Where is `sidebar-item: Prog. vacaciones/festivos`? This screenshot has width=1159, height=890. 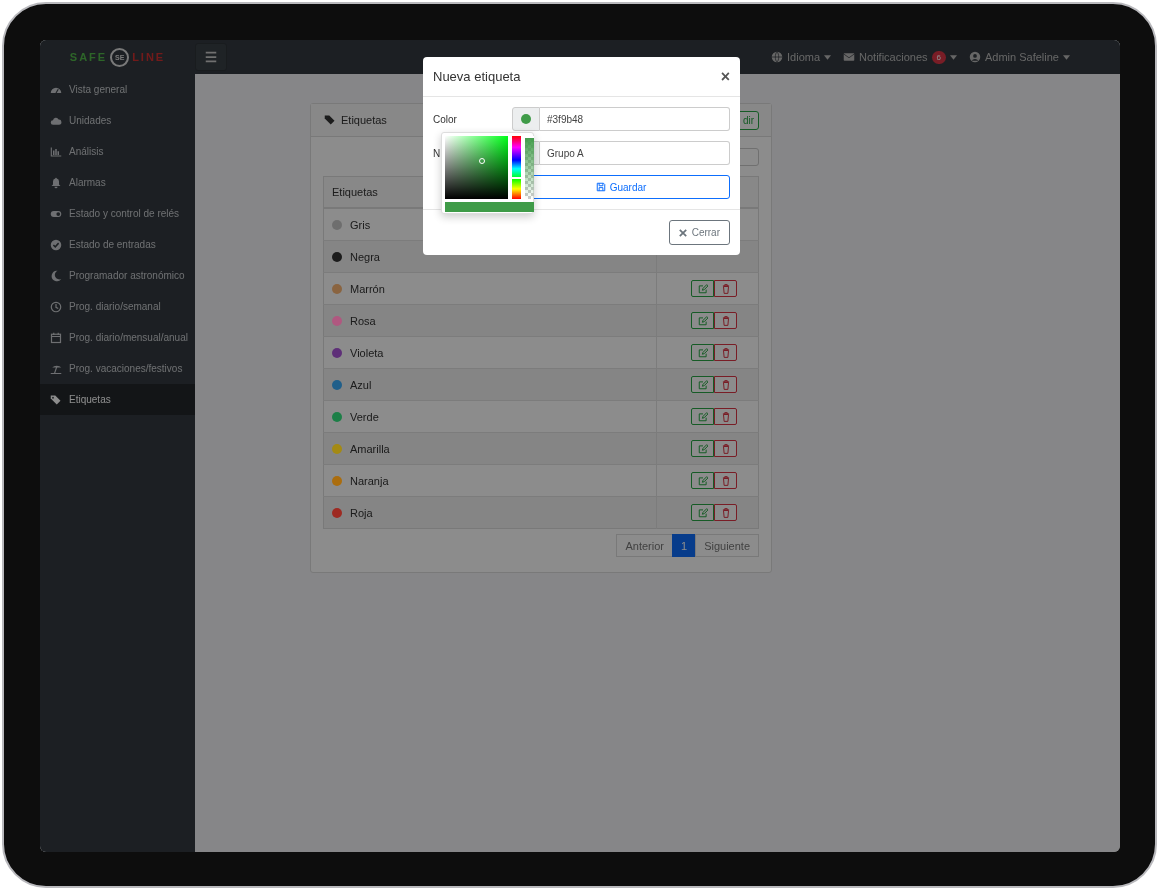
sidebar-item: Prog. vacaciones/festivos is located at coordinates (117, 368).